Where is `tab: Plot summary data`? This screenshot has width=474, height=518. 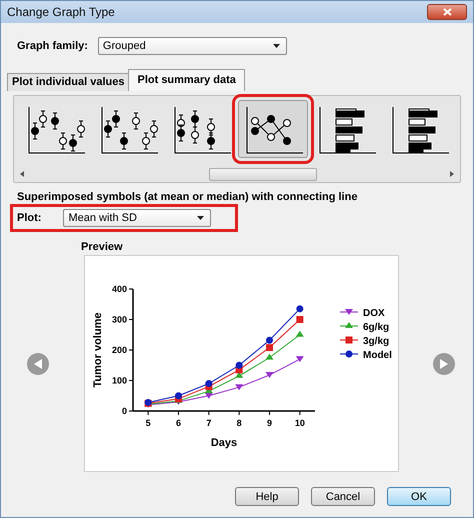
tab: Plot summary data is located at coordinates (186, 80).